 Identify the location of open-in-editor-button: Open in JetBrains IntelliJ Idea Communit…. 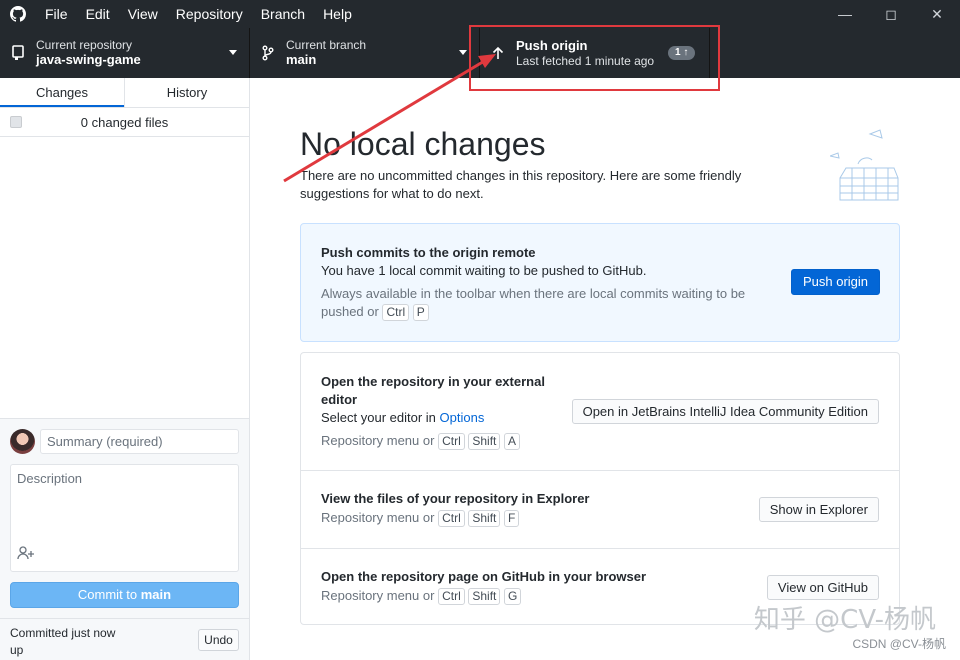
(725, 411).